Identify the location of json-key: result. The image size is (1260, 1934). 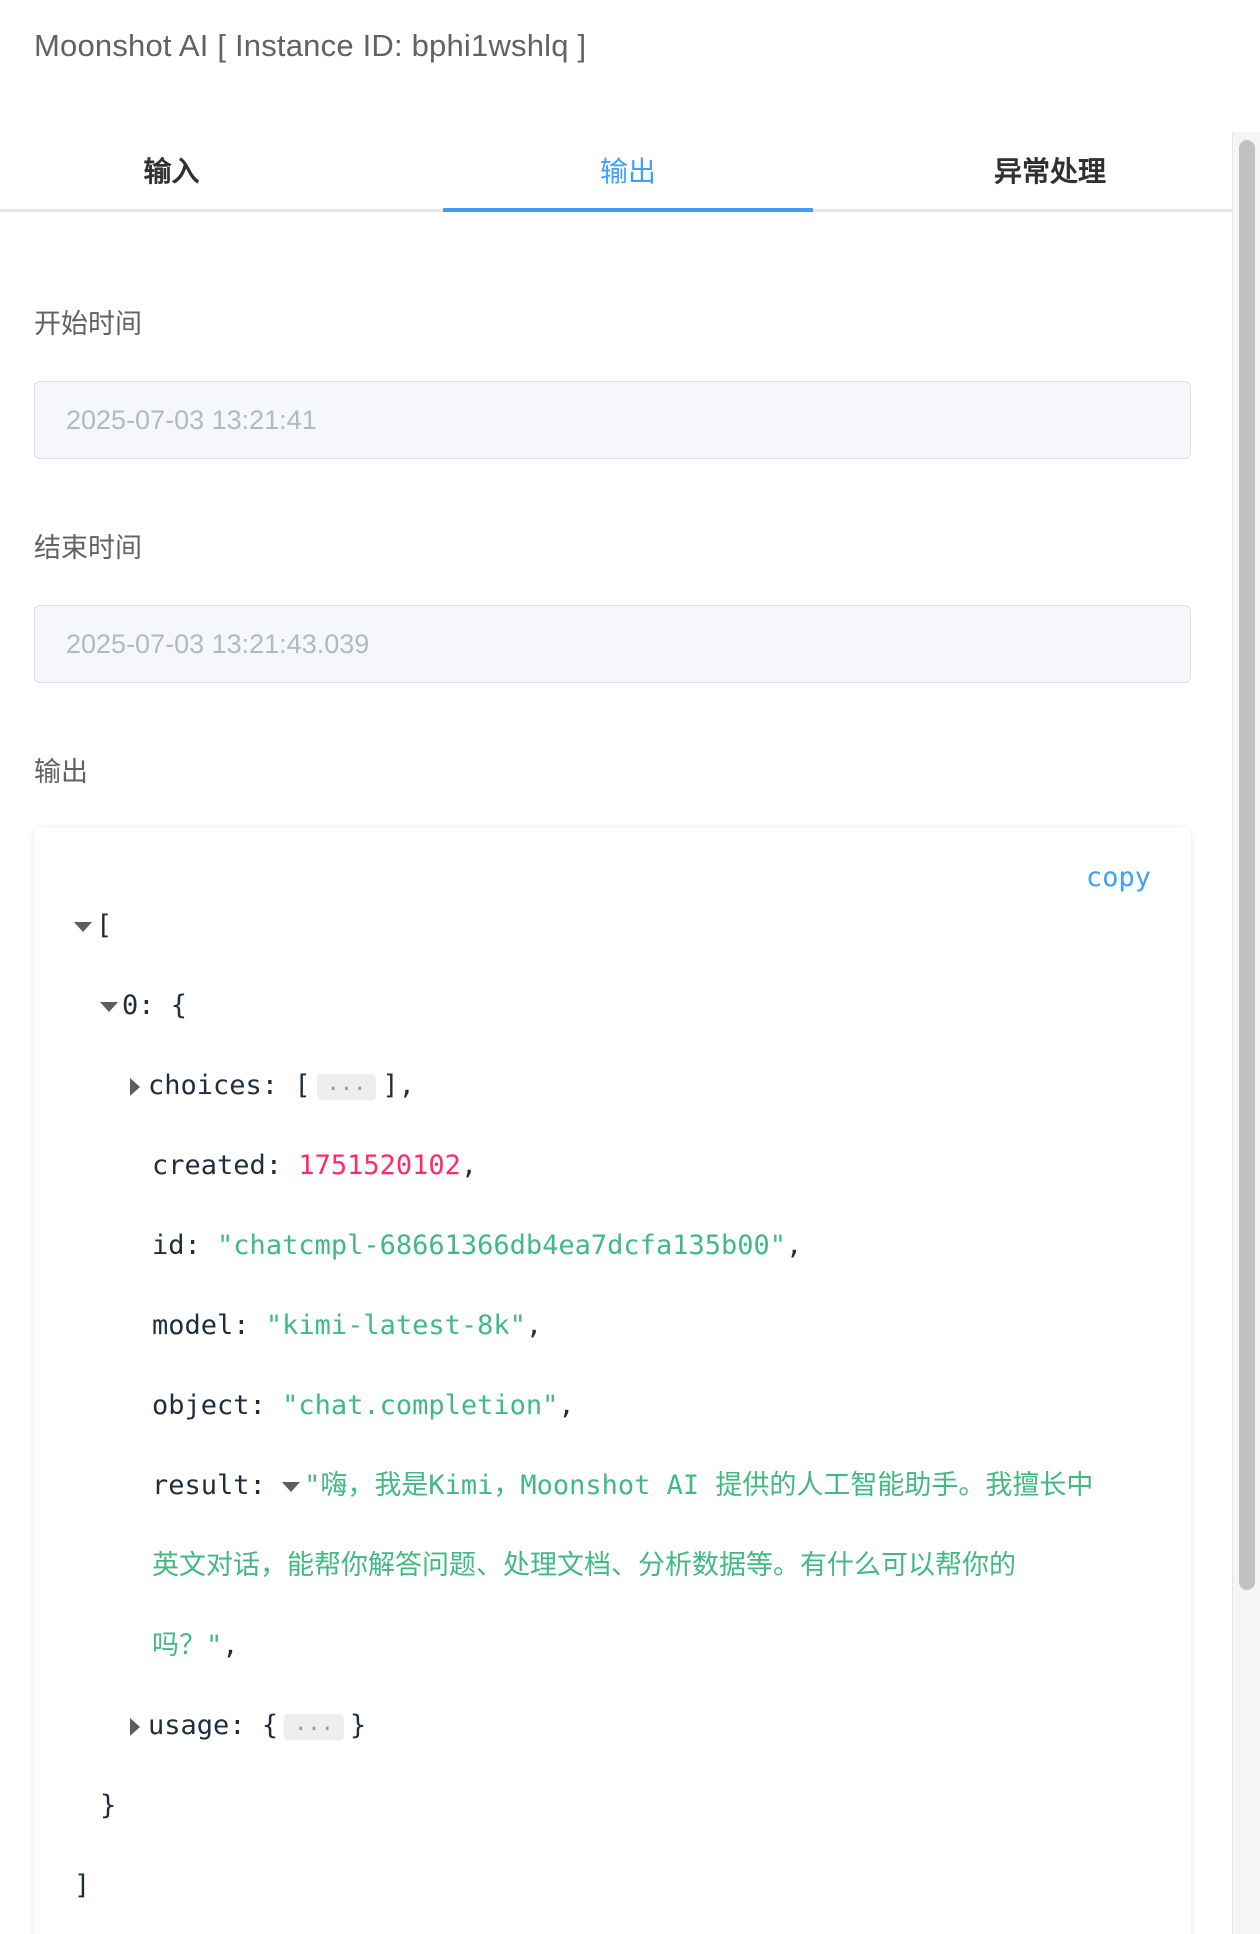
(201, 1485).